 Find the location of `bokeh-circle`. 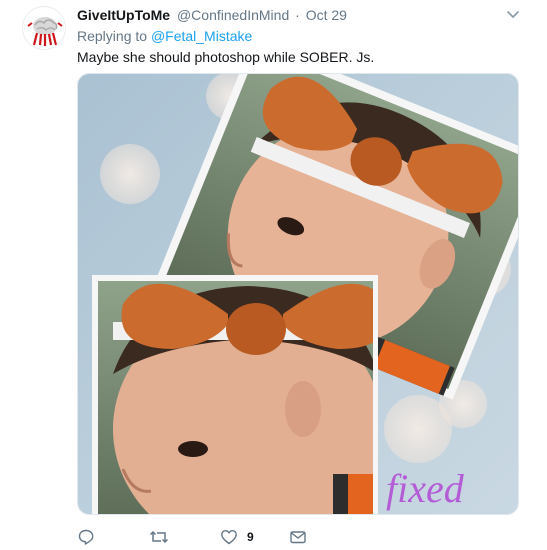

bokeh-circle is located at coordinates (130, 174).